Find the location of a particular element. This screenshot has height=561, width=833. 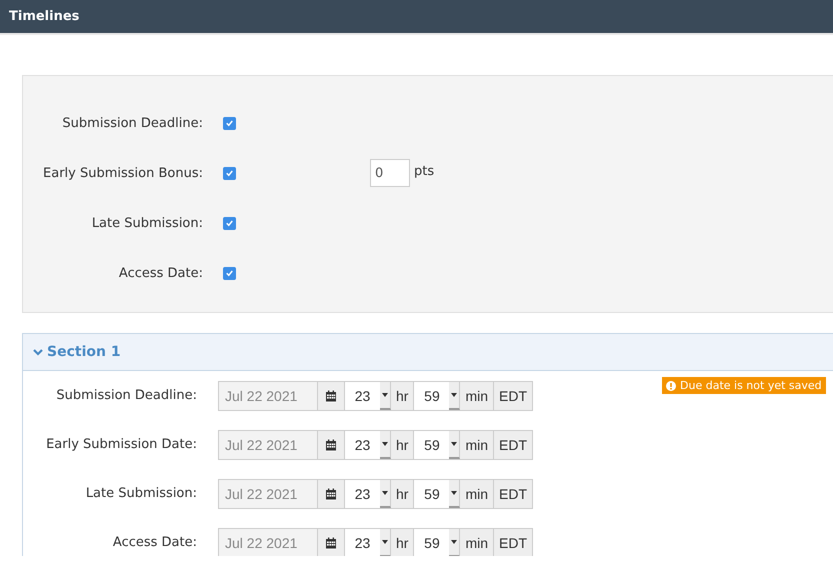

page-title: Timelines is located at coordinates (44, 16).